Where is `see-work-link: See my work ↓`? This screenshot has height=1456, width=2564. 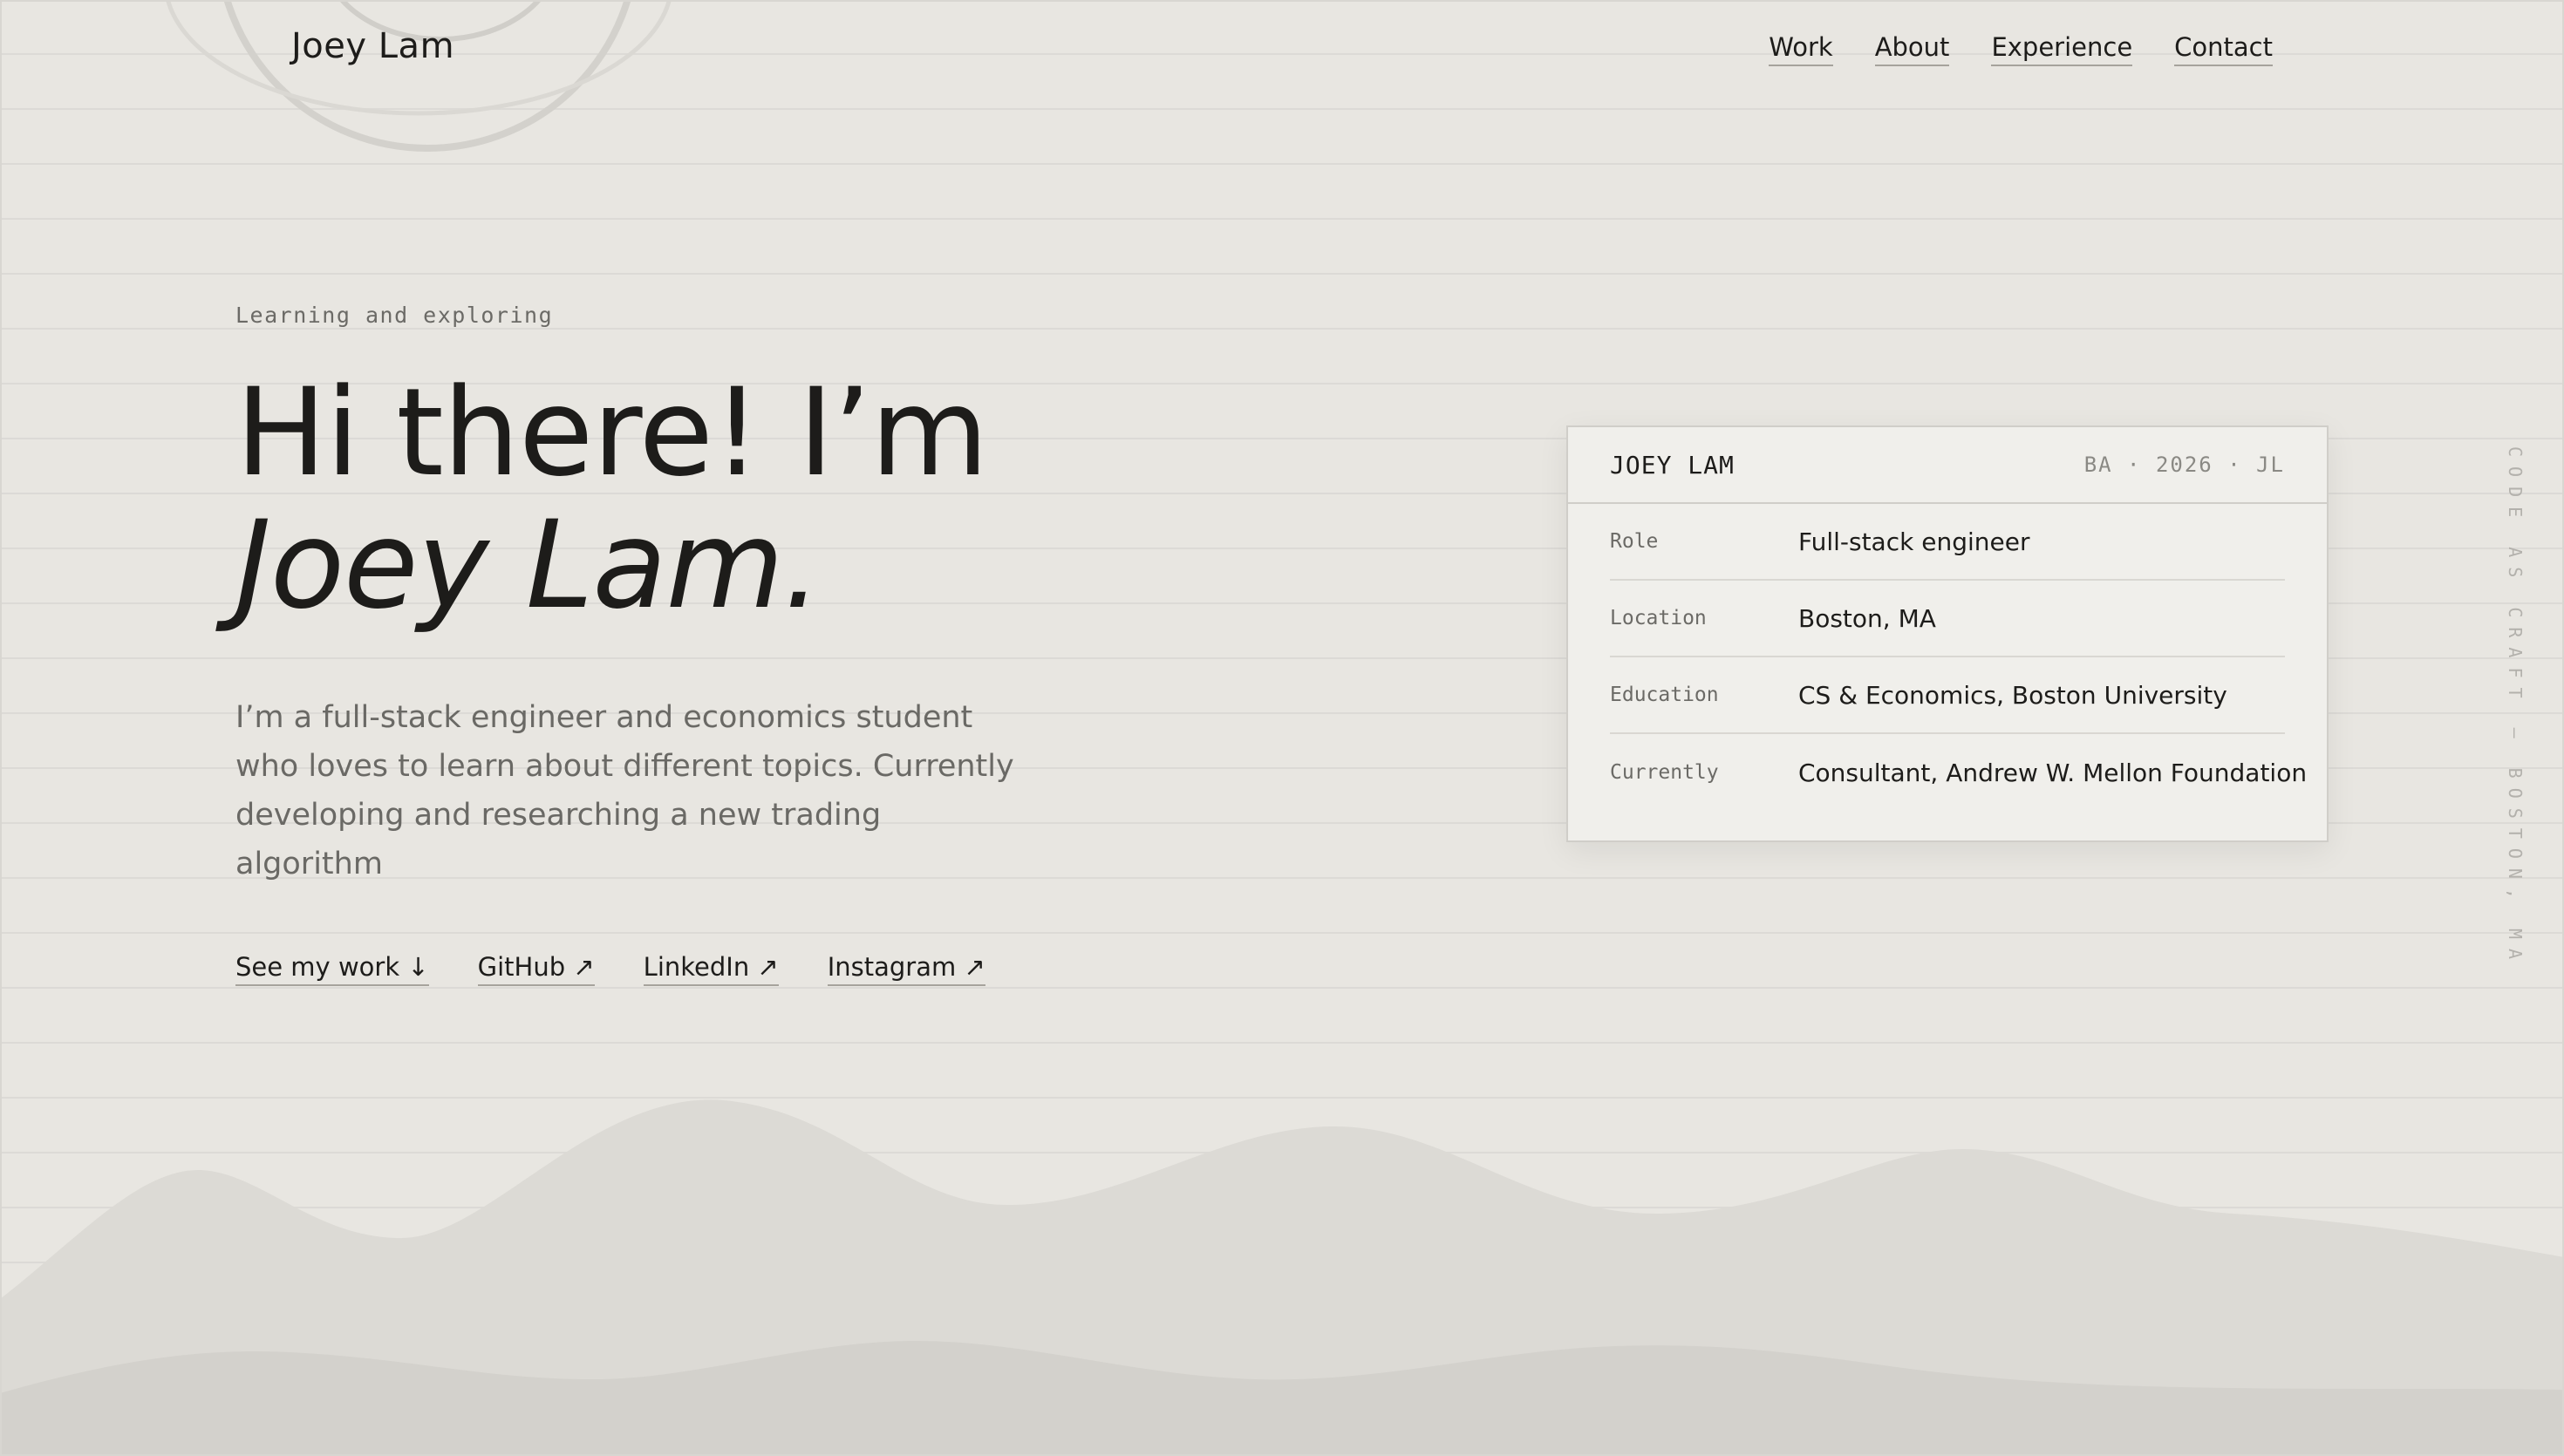
see-work-link: See my work ↓ is located at coordinates (332, 969).